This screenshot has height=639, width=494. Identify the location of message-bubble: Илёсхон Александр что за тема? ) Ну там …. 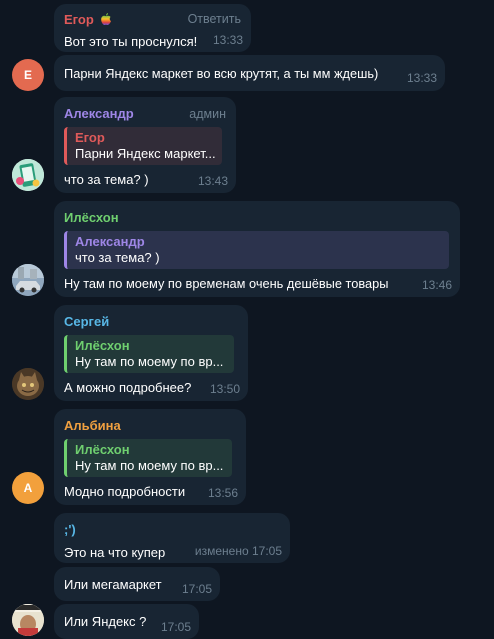
(257, 249).